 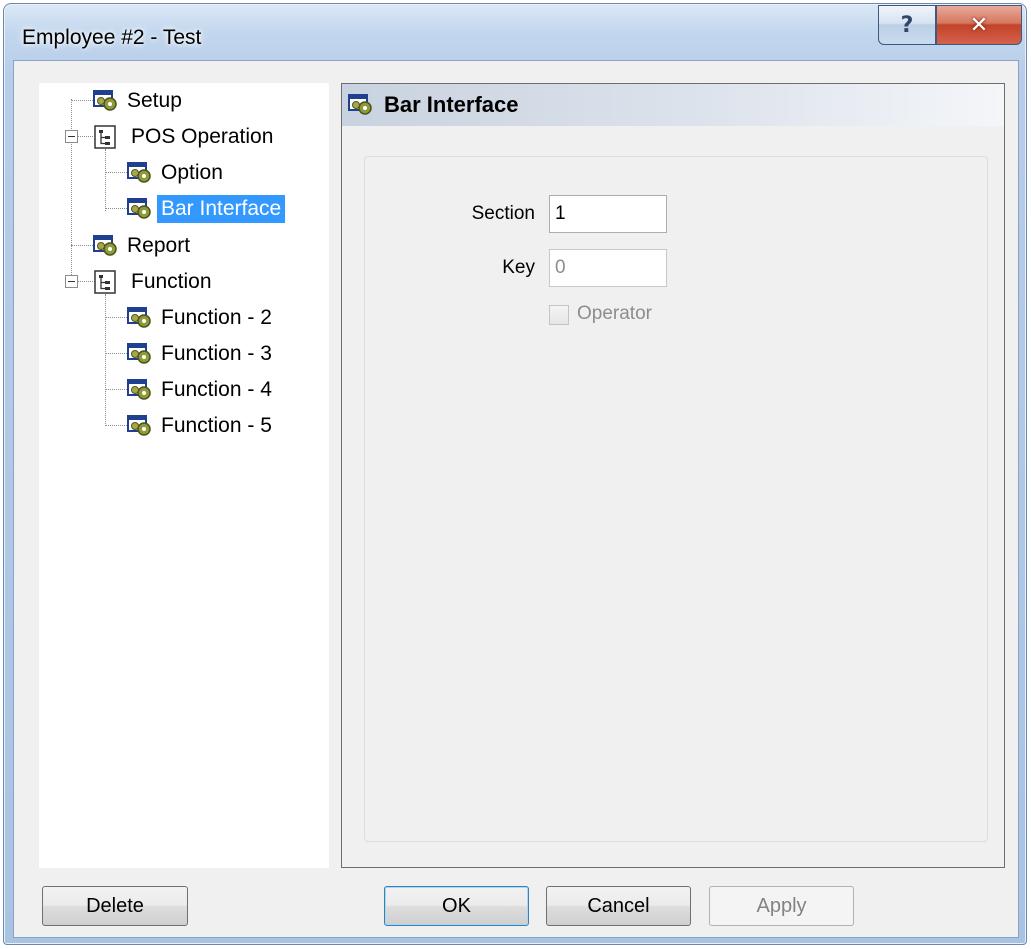 I want to click on tree-item-bar-interface: Bar Interface, so click(x=206, y=209).